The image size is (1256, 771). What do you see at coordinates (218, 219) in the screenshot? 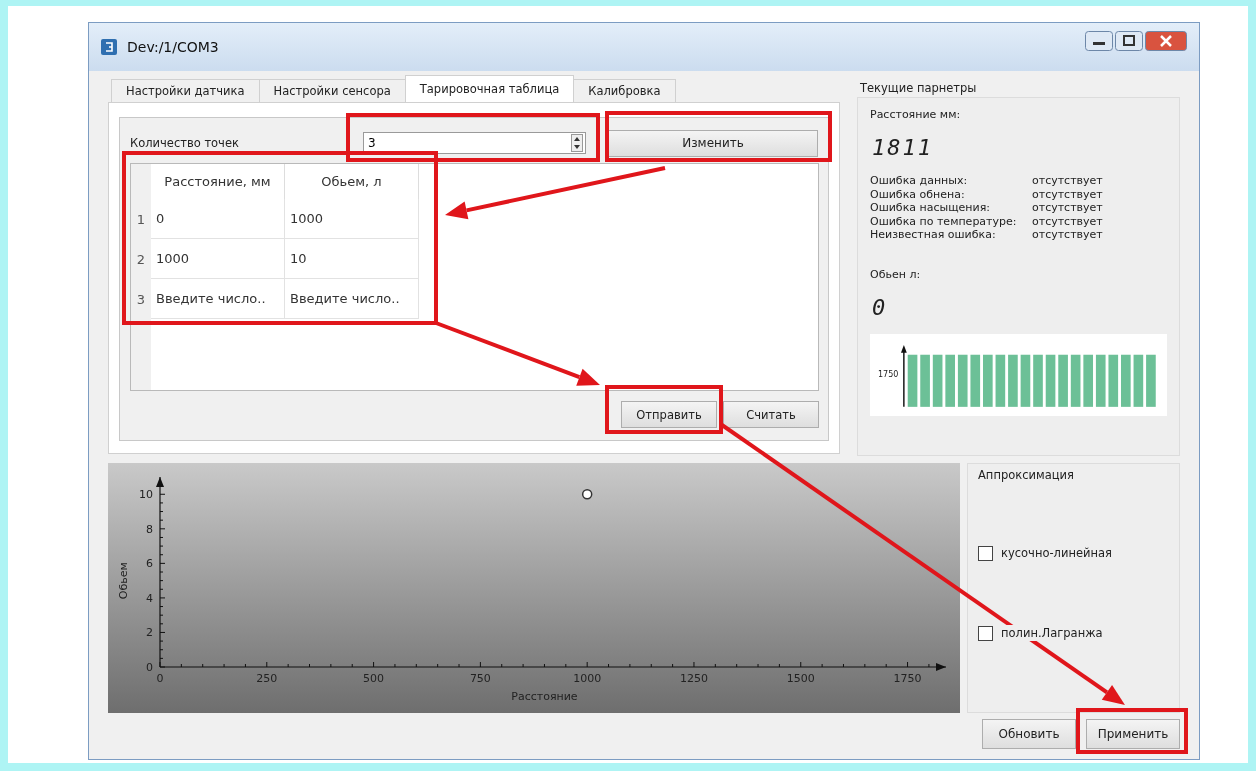
I see `table-cell: 0` at bounding box center [218, 219].